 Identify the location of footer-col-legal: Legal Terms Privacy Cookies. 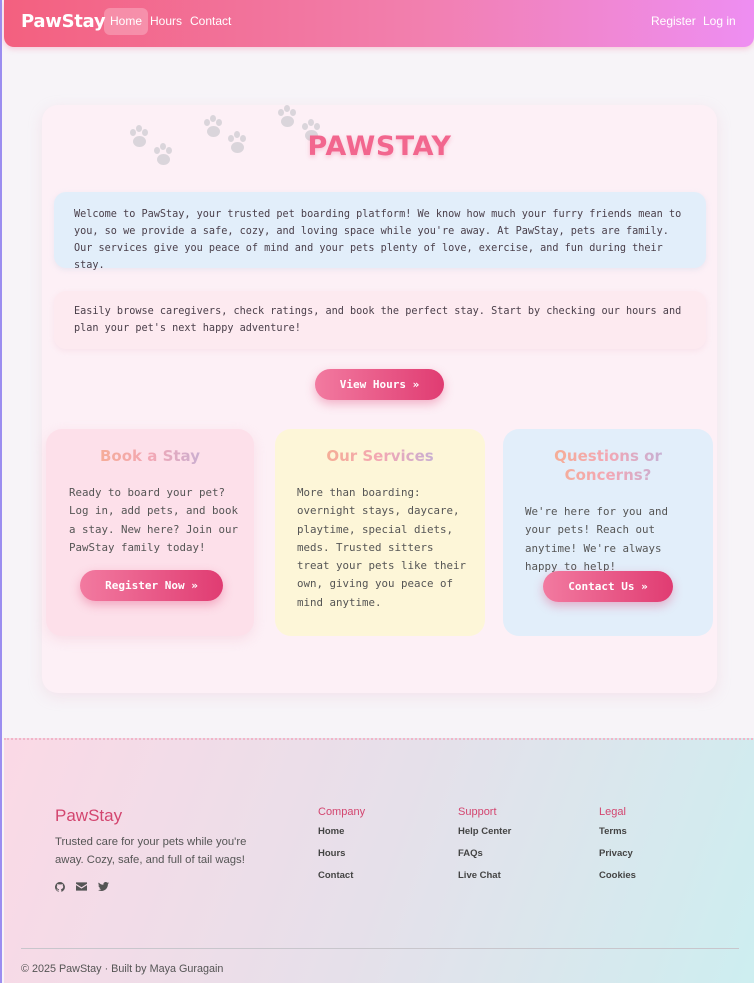
(617, 849).